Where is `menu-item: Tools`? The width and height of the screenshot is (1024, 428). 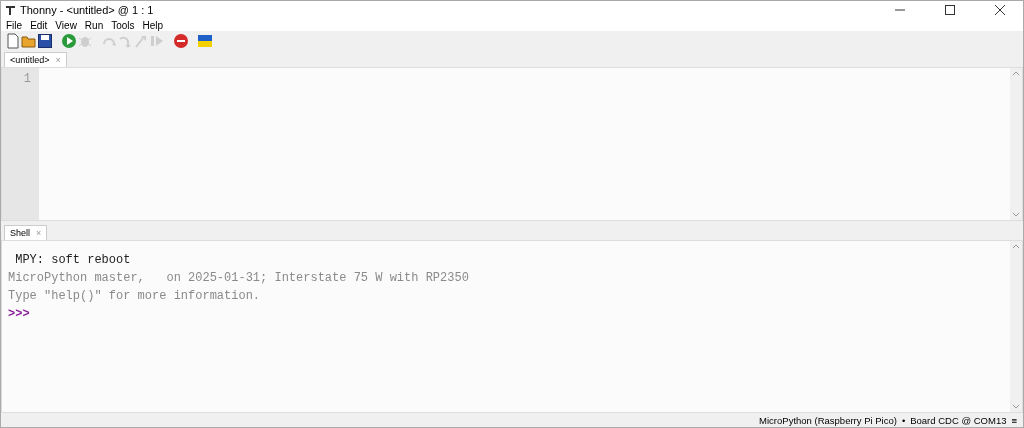
menu-item: Tools is located at coordinates (123, 25).